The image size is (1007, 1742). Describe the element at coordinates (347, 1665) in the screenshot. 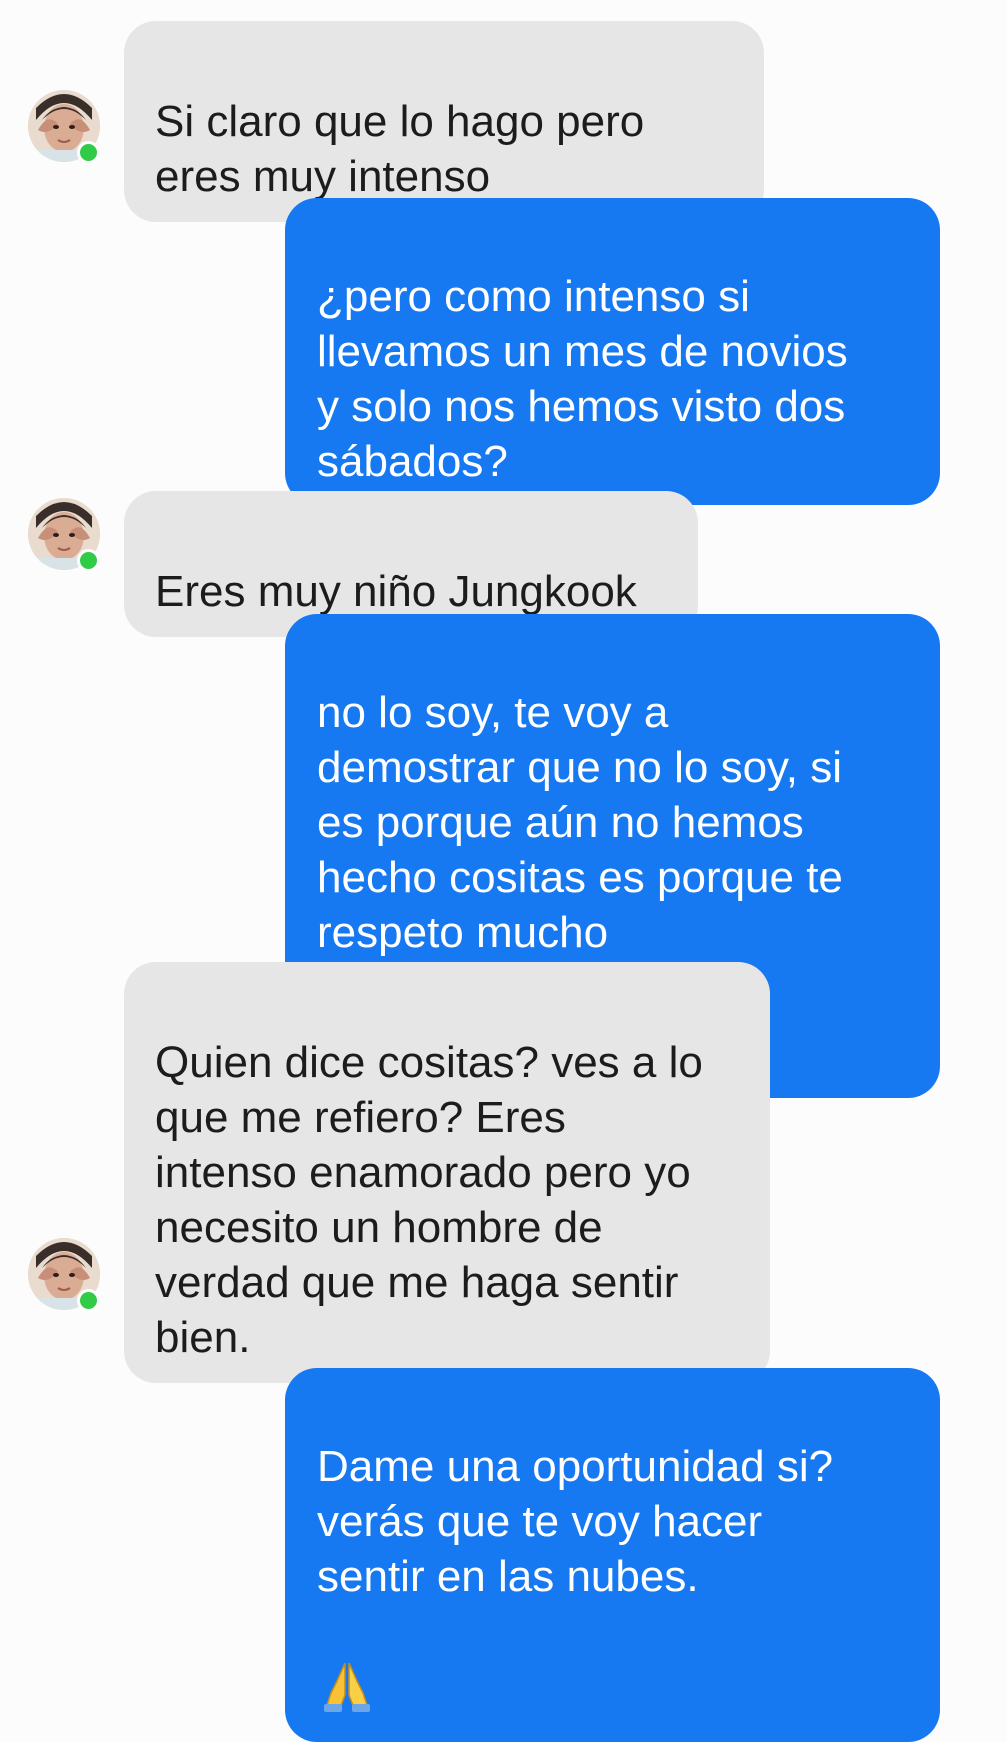

I see `folded-hands-emoji` at that location.